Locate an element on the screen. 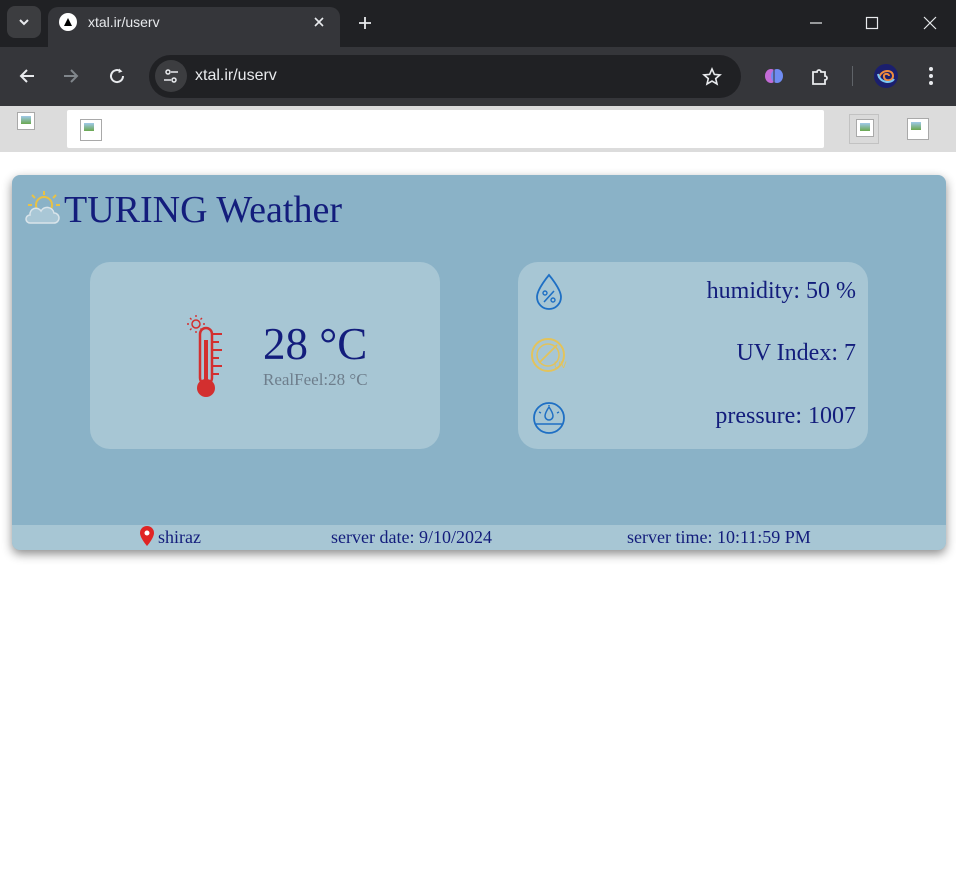 The width and height of the screenshot is (956, 888). url-text: xtal.ir/userv is located at coordinates (236, 75).